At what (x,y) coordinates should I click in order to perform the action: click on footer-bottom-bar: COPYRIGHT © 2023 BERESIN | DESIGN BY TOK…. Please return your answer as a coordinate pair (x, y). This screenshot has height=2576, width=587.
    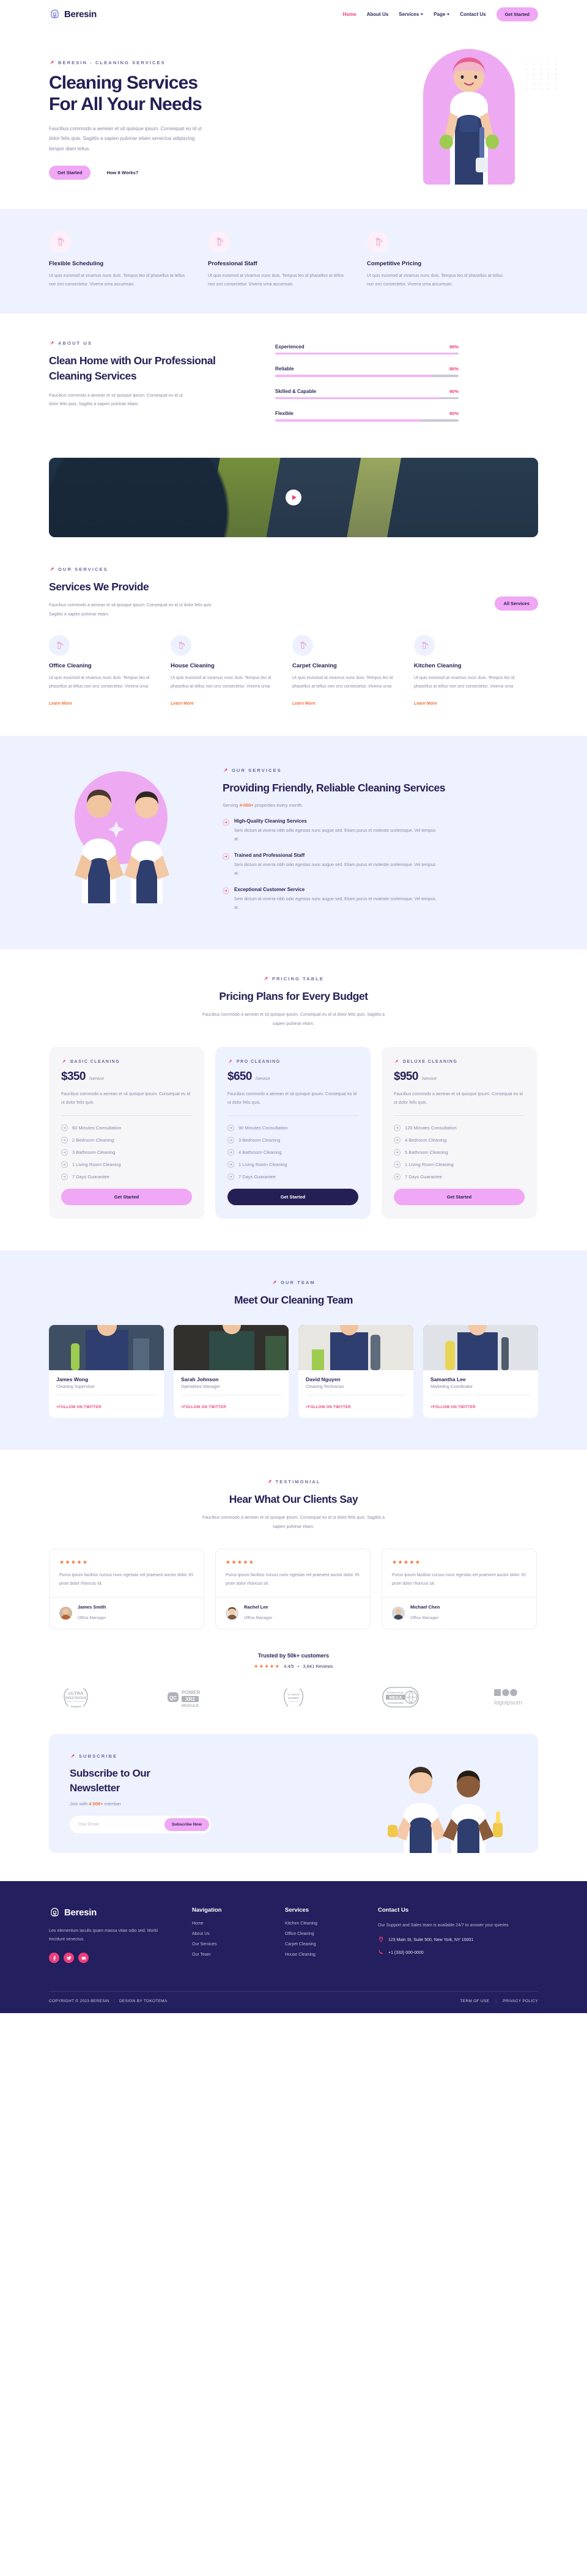
    Looking at the image, I should click on (293, 2002).